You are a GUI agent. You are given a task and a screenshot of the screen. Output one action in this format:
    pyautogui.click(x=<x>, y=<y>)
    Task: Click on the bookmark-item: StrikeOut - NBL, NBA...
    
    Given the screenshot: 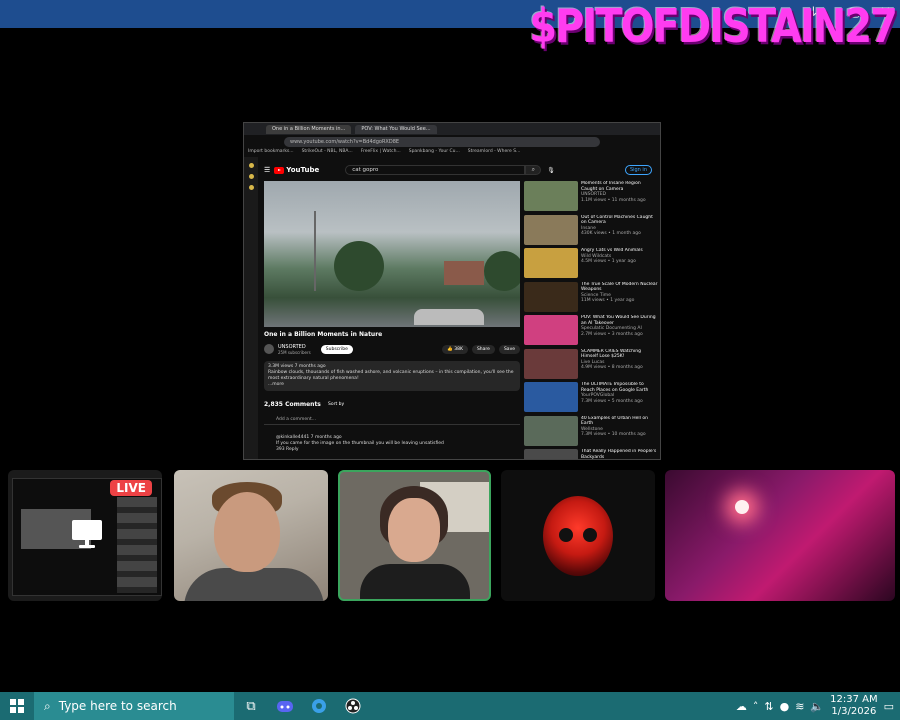 What is the action you would take?
    pyautogui.click(x=327, y=151)
    